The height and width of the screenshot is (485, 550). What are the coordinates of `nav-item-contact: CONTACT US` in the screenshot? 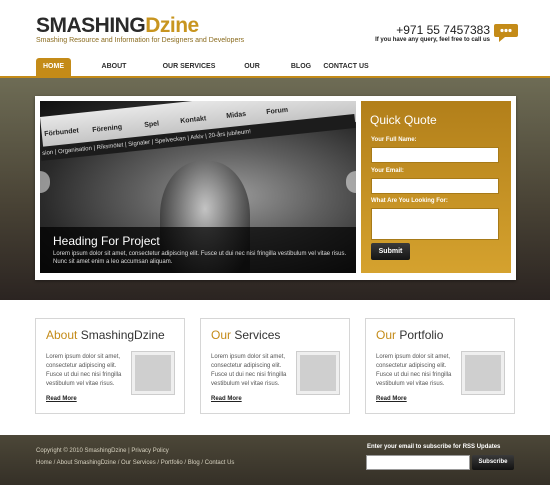 It's located at (346, 67).